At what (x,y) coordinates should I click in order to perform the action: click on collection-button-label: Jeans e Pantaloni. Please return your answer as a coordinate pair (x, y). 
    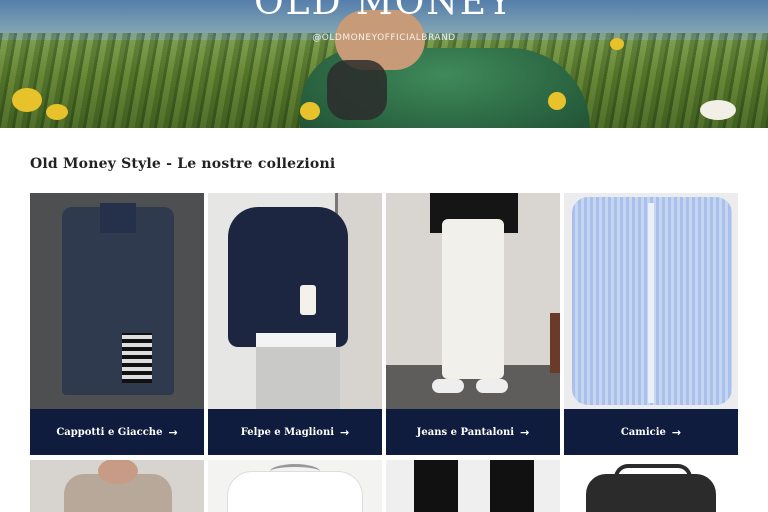
    Looking at the image, I should click on (465, 432).